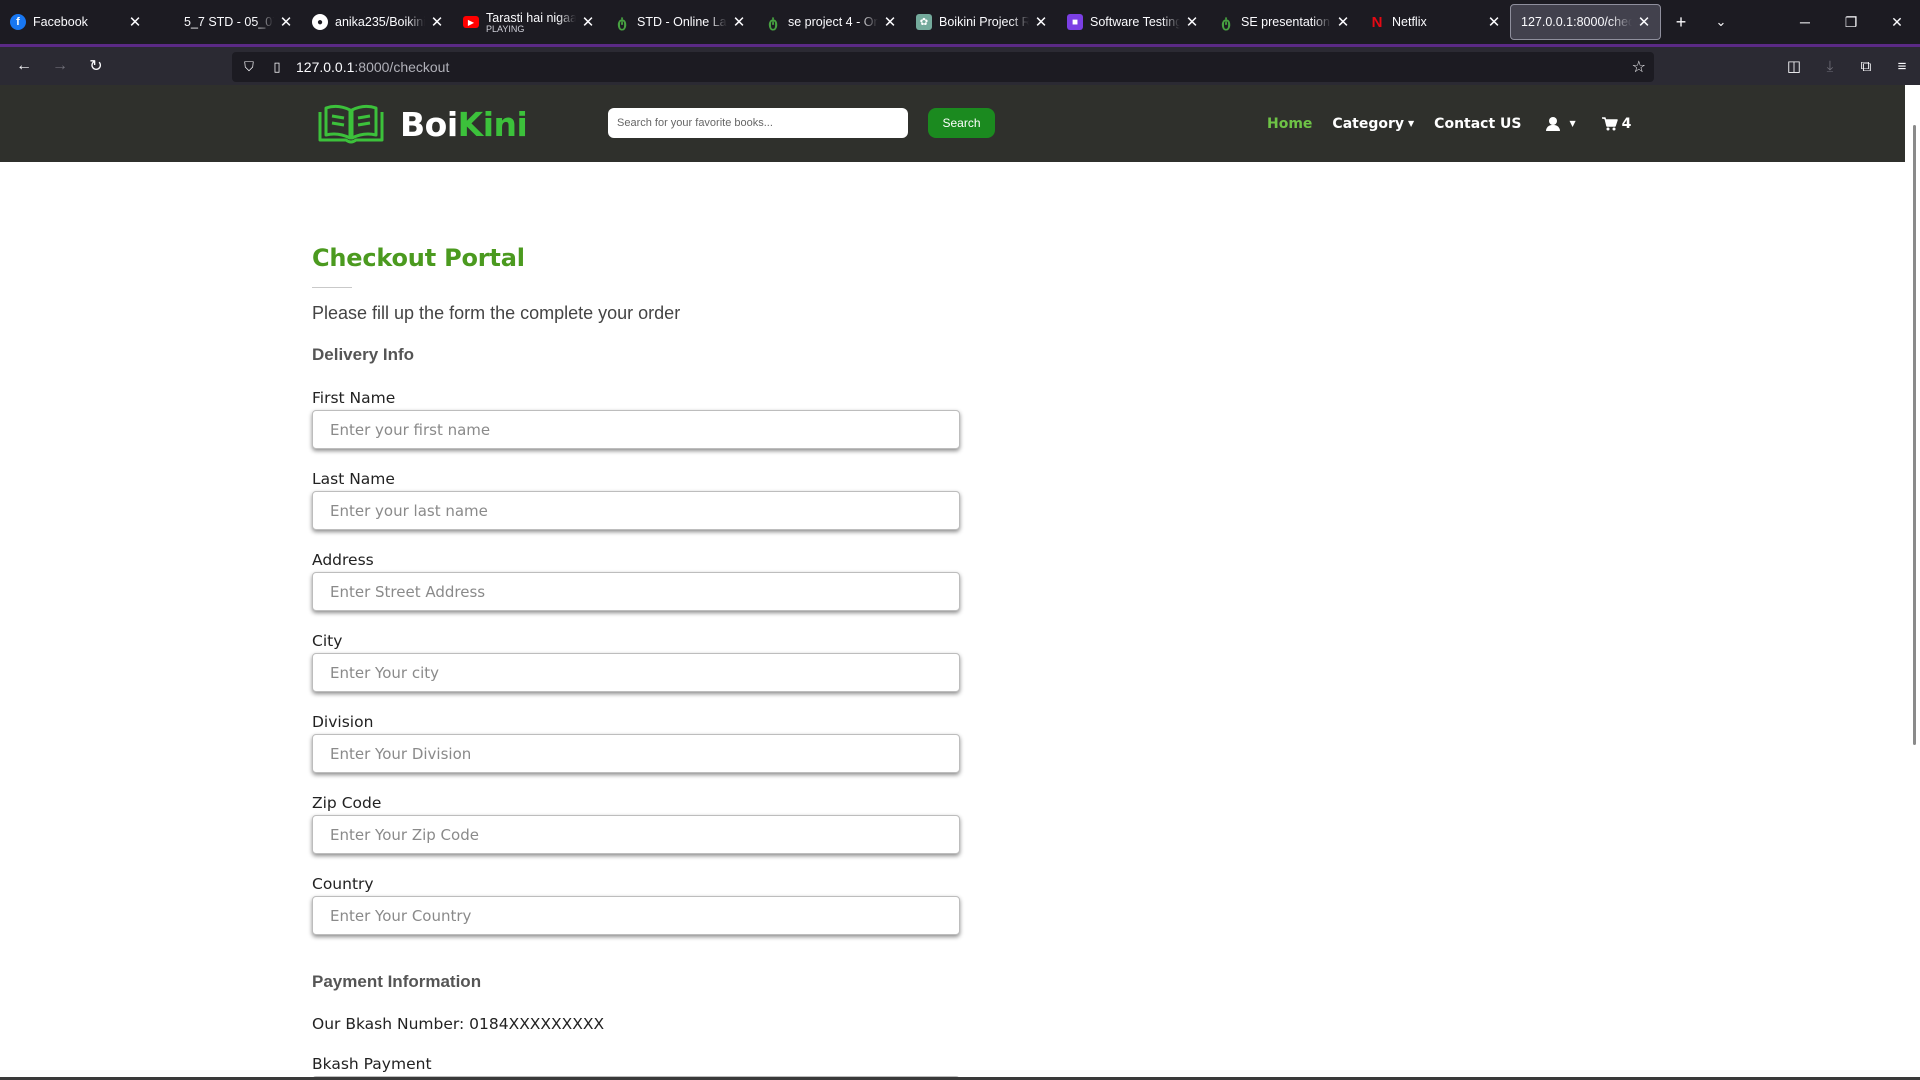 The height and width of the screenshot is (1080, 1920). Describe the element at coordinates (402, 67) in the screenshot. I see `url-path: :8000/checkout` at that location.